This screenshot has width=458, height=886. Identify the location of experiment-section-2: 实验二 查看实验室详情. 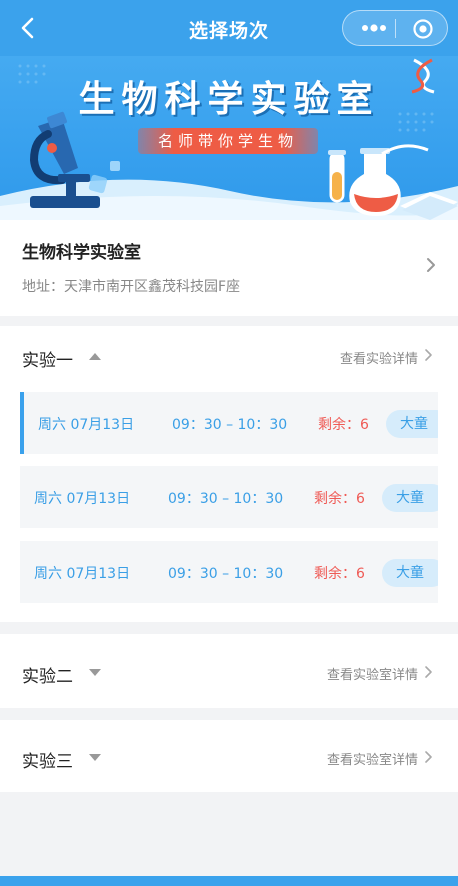
(229, 671).